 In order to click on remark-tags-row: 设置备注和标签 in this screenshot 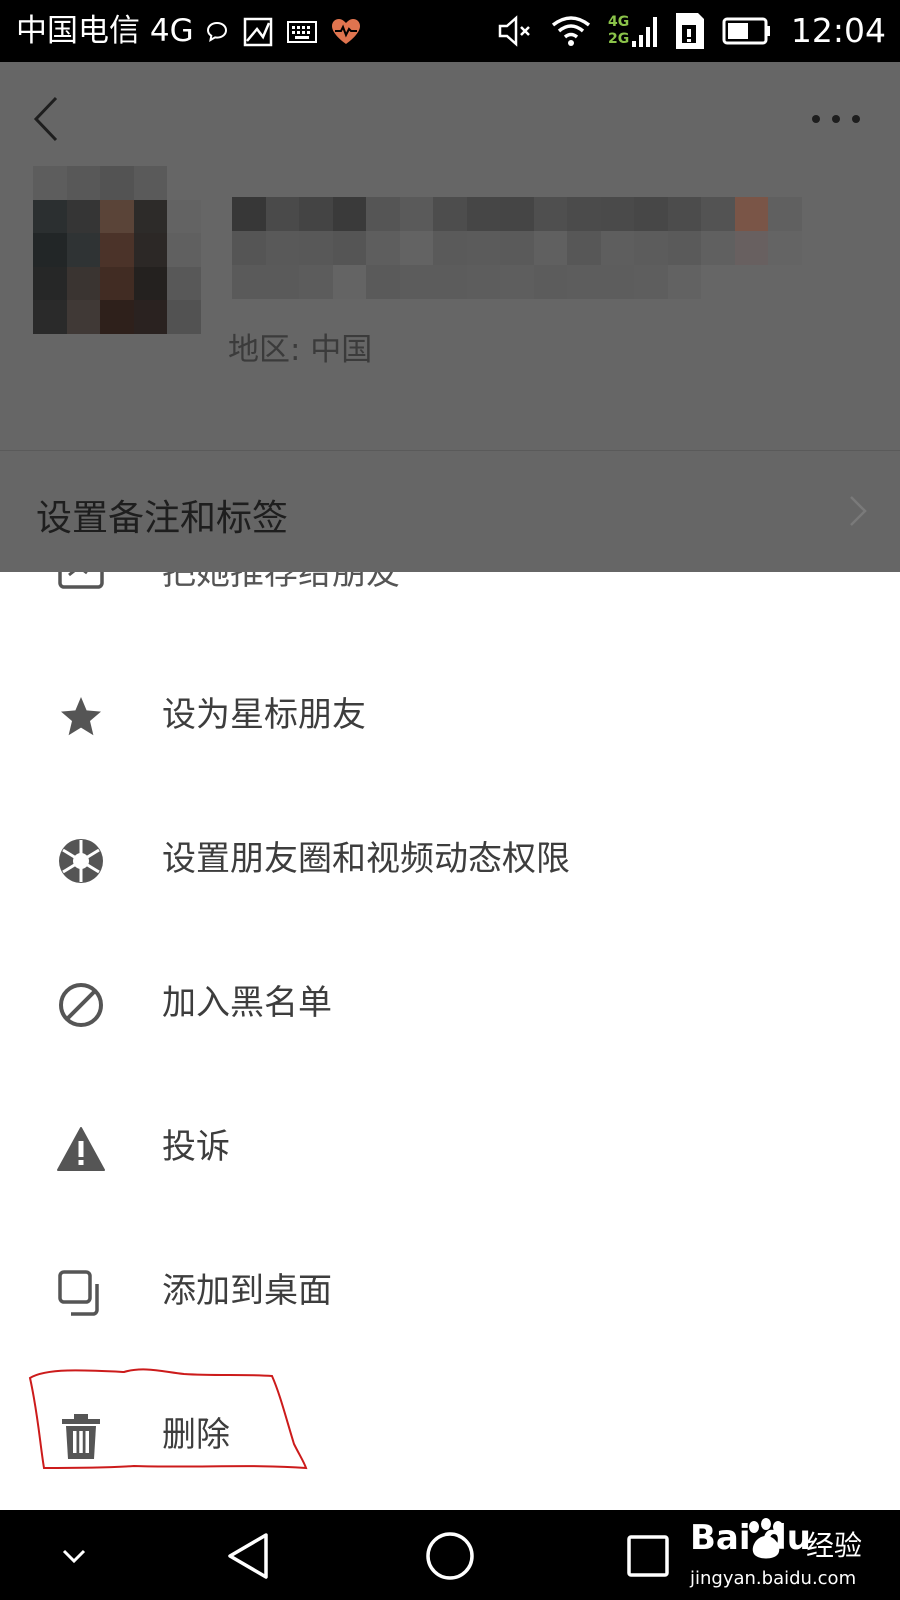, I will do `click(450, 511)`.